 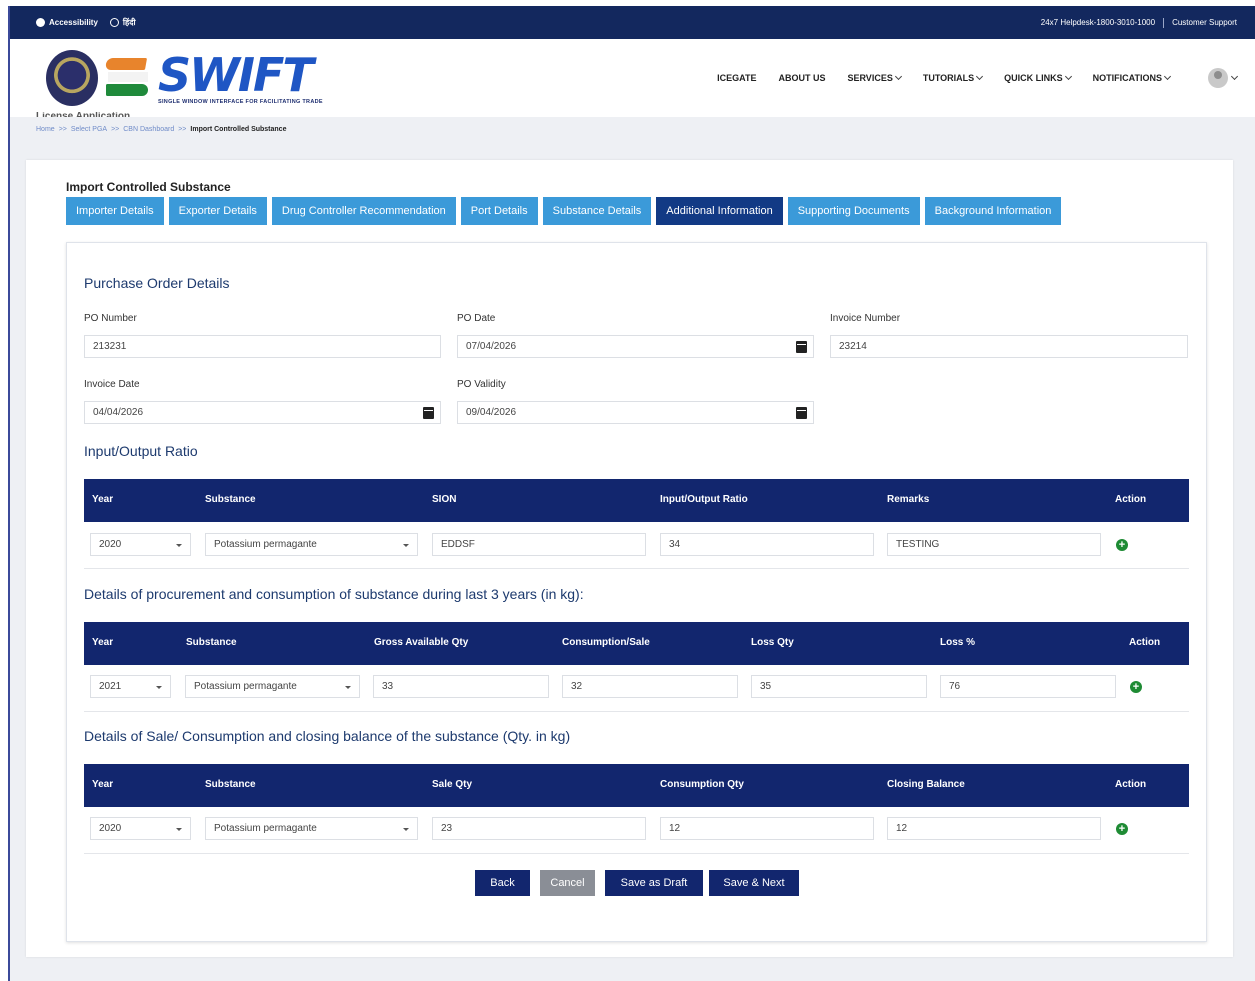 What do you see at coordinates (650, 686) in the screenshot?
I see `consumption-sale-field: 32` at bounding box center [650, 686].